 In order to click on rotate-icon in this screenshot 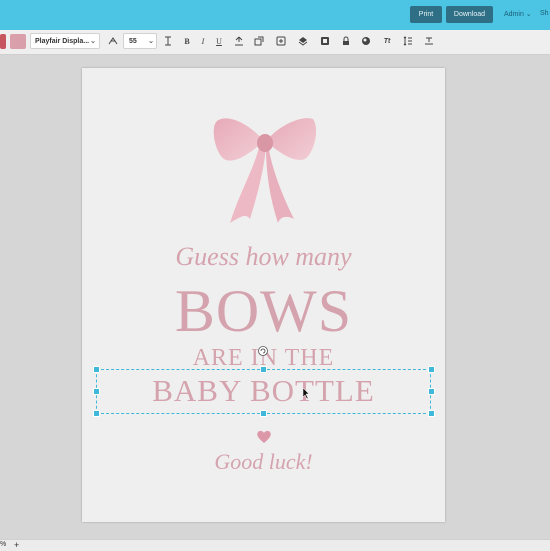, I will do `click(263, 351)`.